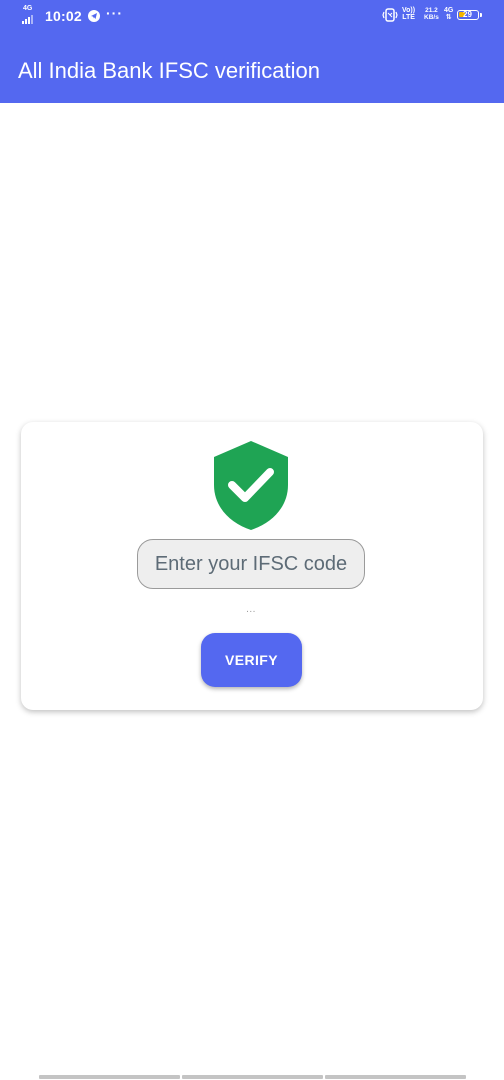 This screenshot has width=504, height=1080. Describe the element at coordinates (409, 14) in the screenshot. I see `volte-indicator: Vo)) LTE` at that location.